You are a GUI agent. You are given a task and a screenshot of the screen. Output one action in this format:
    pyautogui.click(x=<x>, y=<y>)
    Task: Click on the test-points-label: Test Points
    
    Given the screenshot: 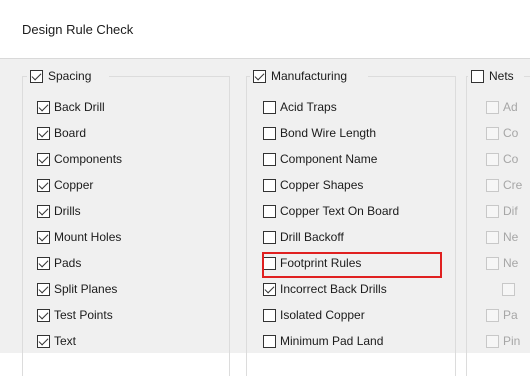 What is the action you would take?
    pyautogui.click(x=83, y=315)
    